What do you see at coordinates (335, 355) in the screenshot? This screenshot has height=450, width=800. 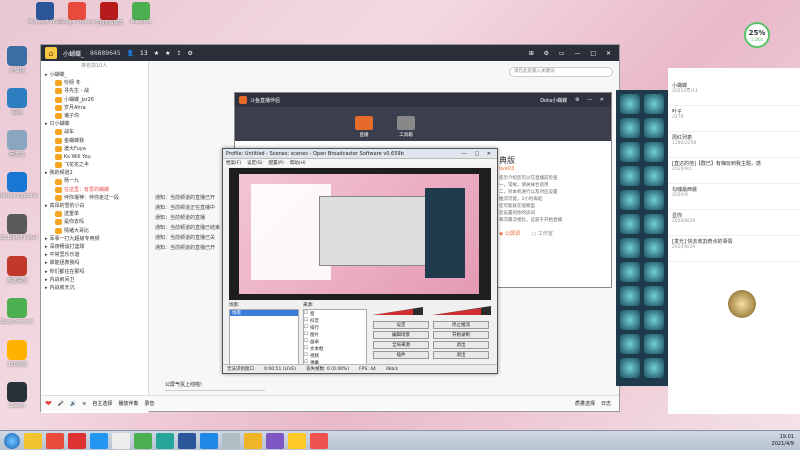 I see `source-item: ☐ 视频` at bounding box center [335, 355].